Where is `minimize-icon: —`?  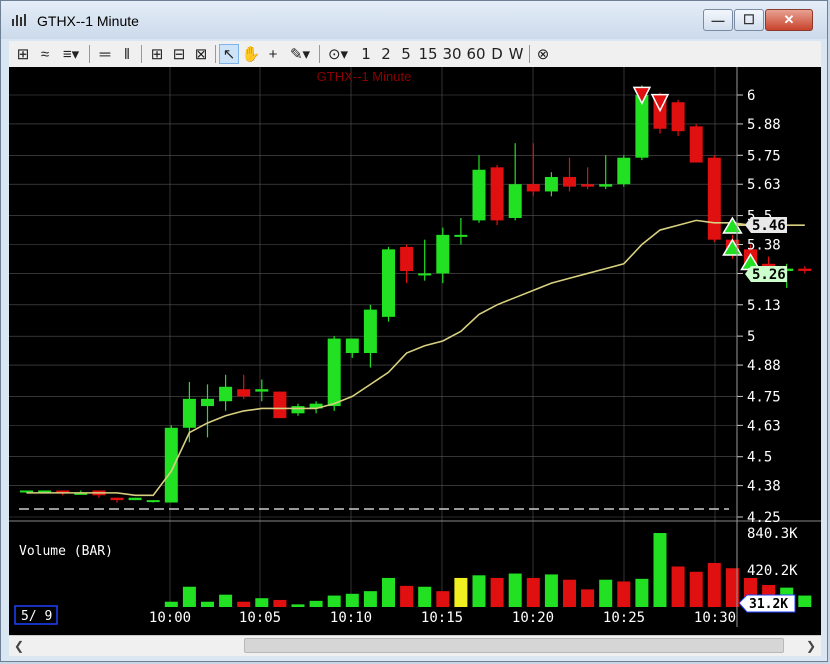 minimize-icon: — is located at coordinates (718, 20).